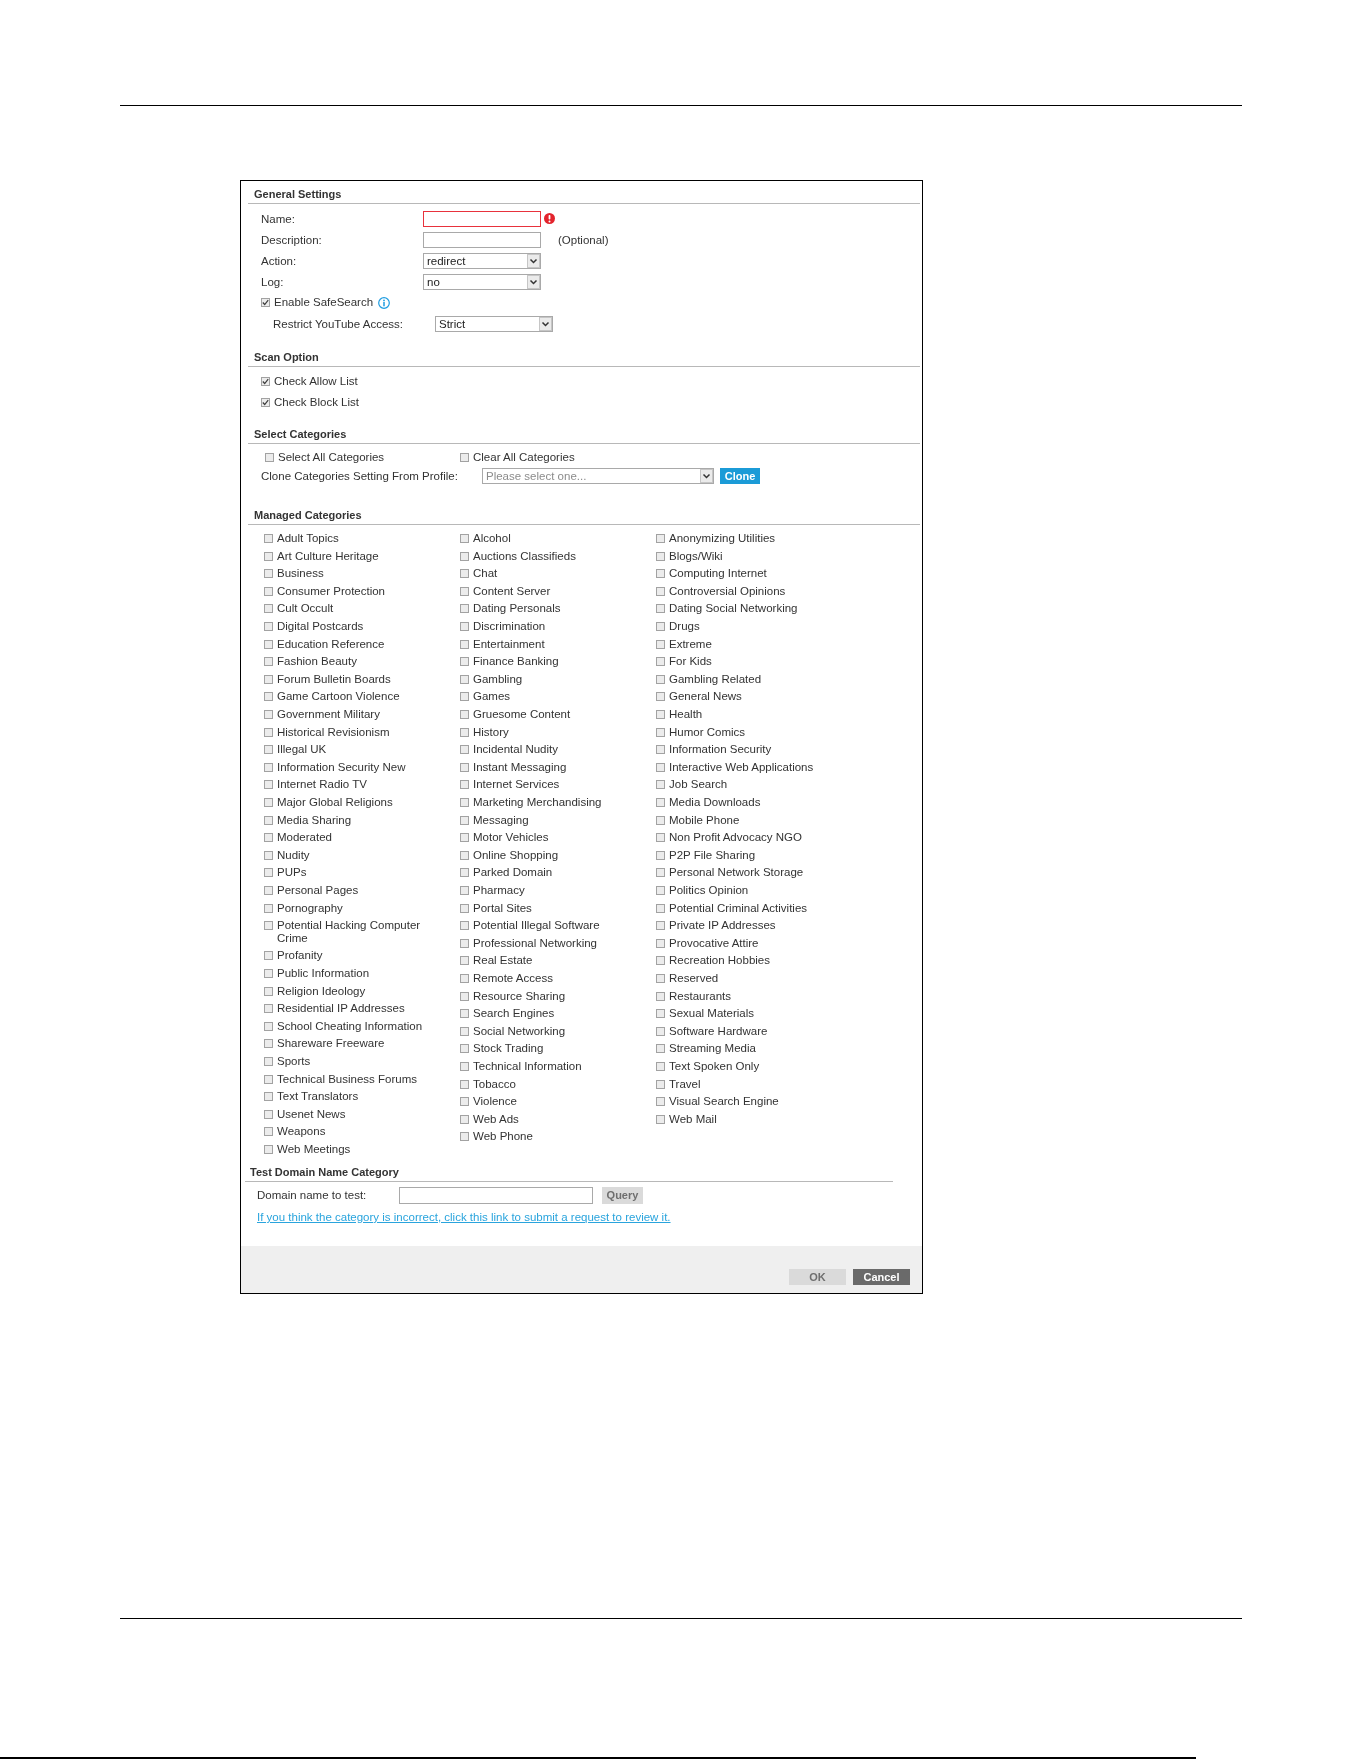  What do you see at coordinates (482, 281) in the screenshot?
I see `dropdown: no` at bounding box center [482, 281].